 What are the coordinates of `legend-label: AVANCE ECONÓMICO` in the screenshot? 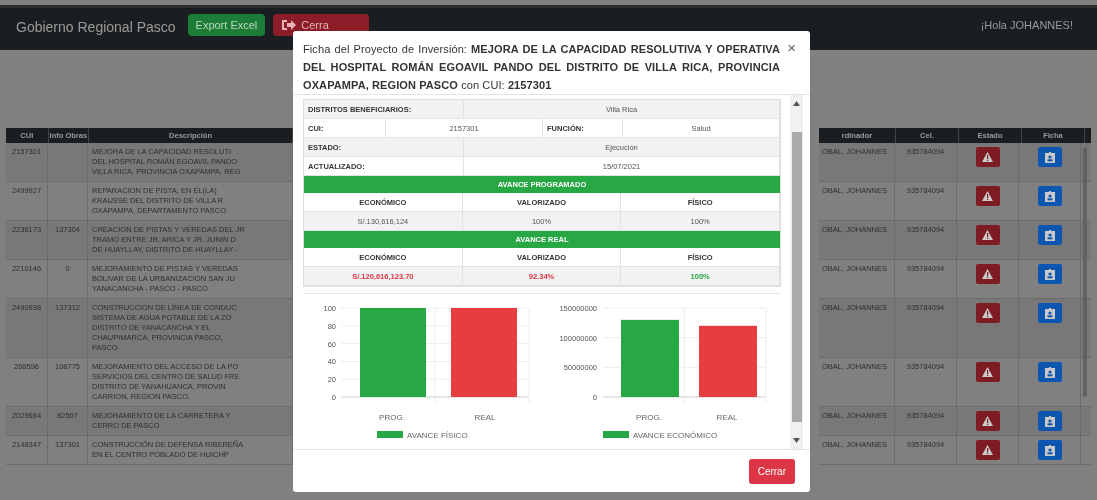 It's located at (675, 435).